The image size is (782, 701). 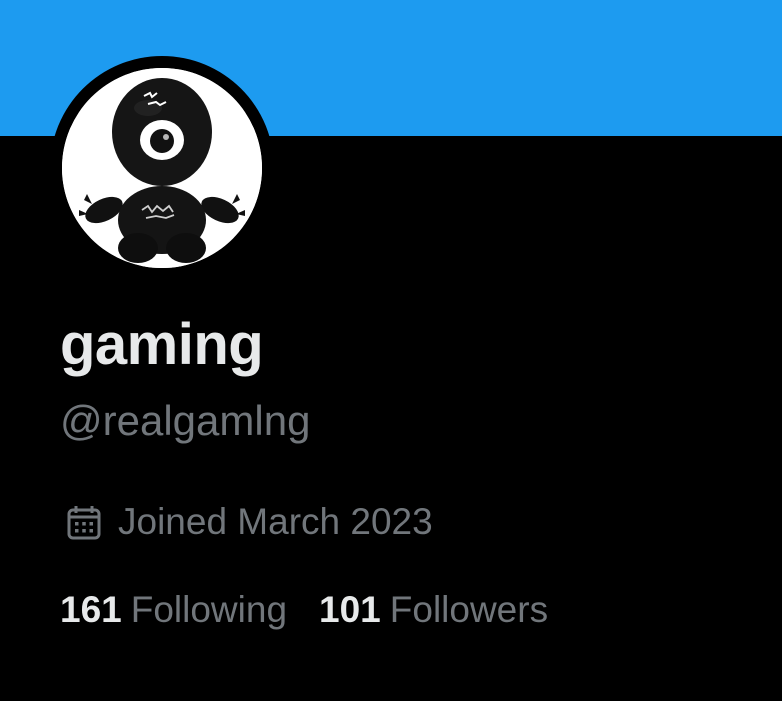 I want to click on following-count: 161, so click(x=91, y=609).